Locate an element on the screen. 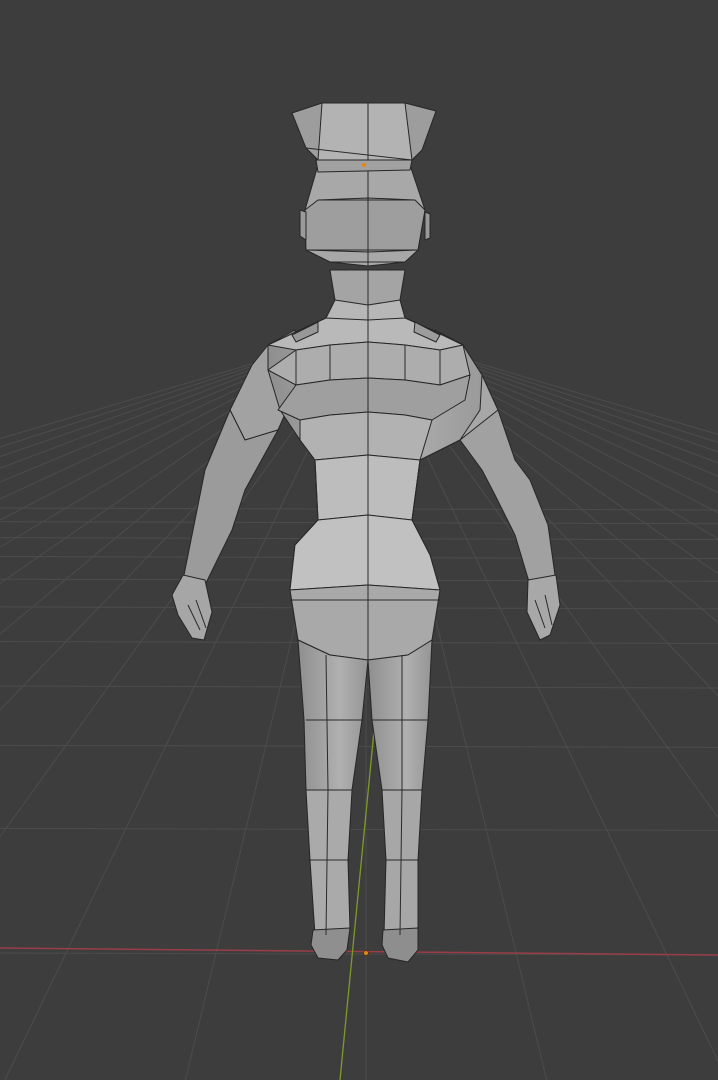 This screenshot has width=718, height=1080. left-leg is located at coordinates (333, 800).